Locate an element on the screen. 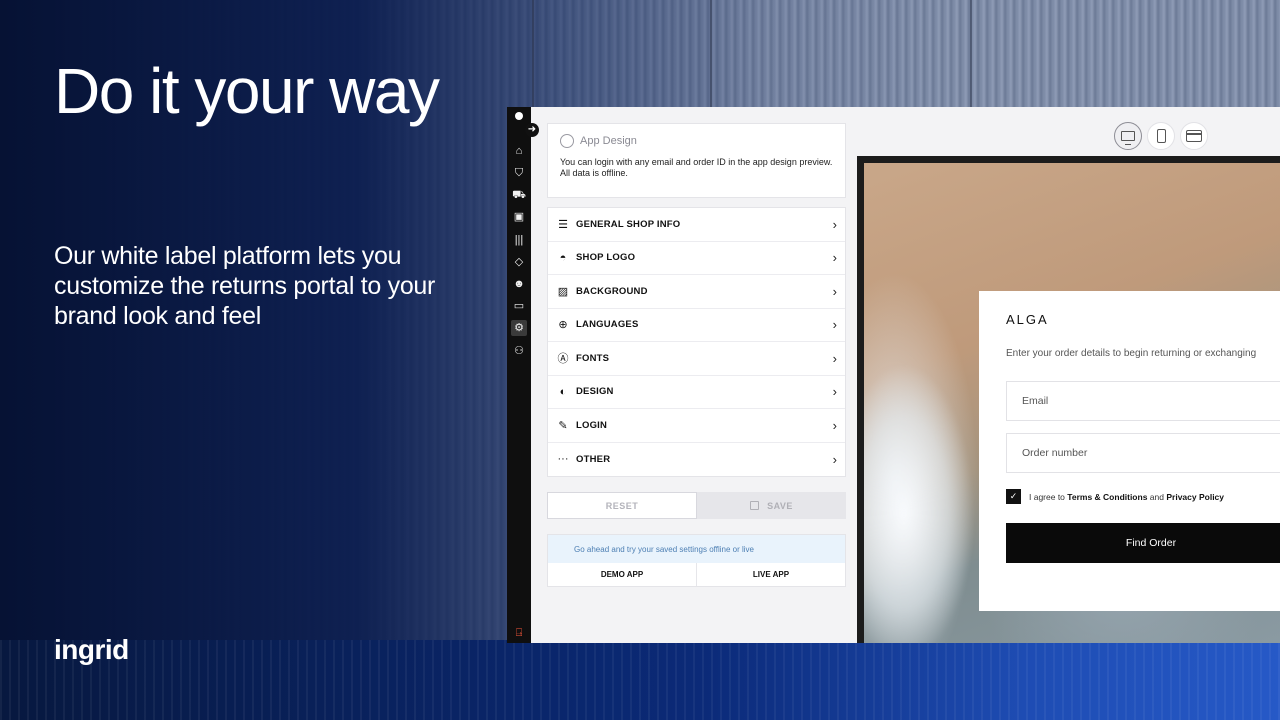 The width and height of the screenshot is (1280, 720). save-label: SAVE is located at coordinates (780, 505).